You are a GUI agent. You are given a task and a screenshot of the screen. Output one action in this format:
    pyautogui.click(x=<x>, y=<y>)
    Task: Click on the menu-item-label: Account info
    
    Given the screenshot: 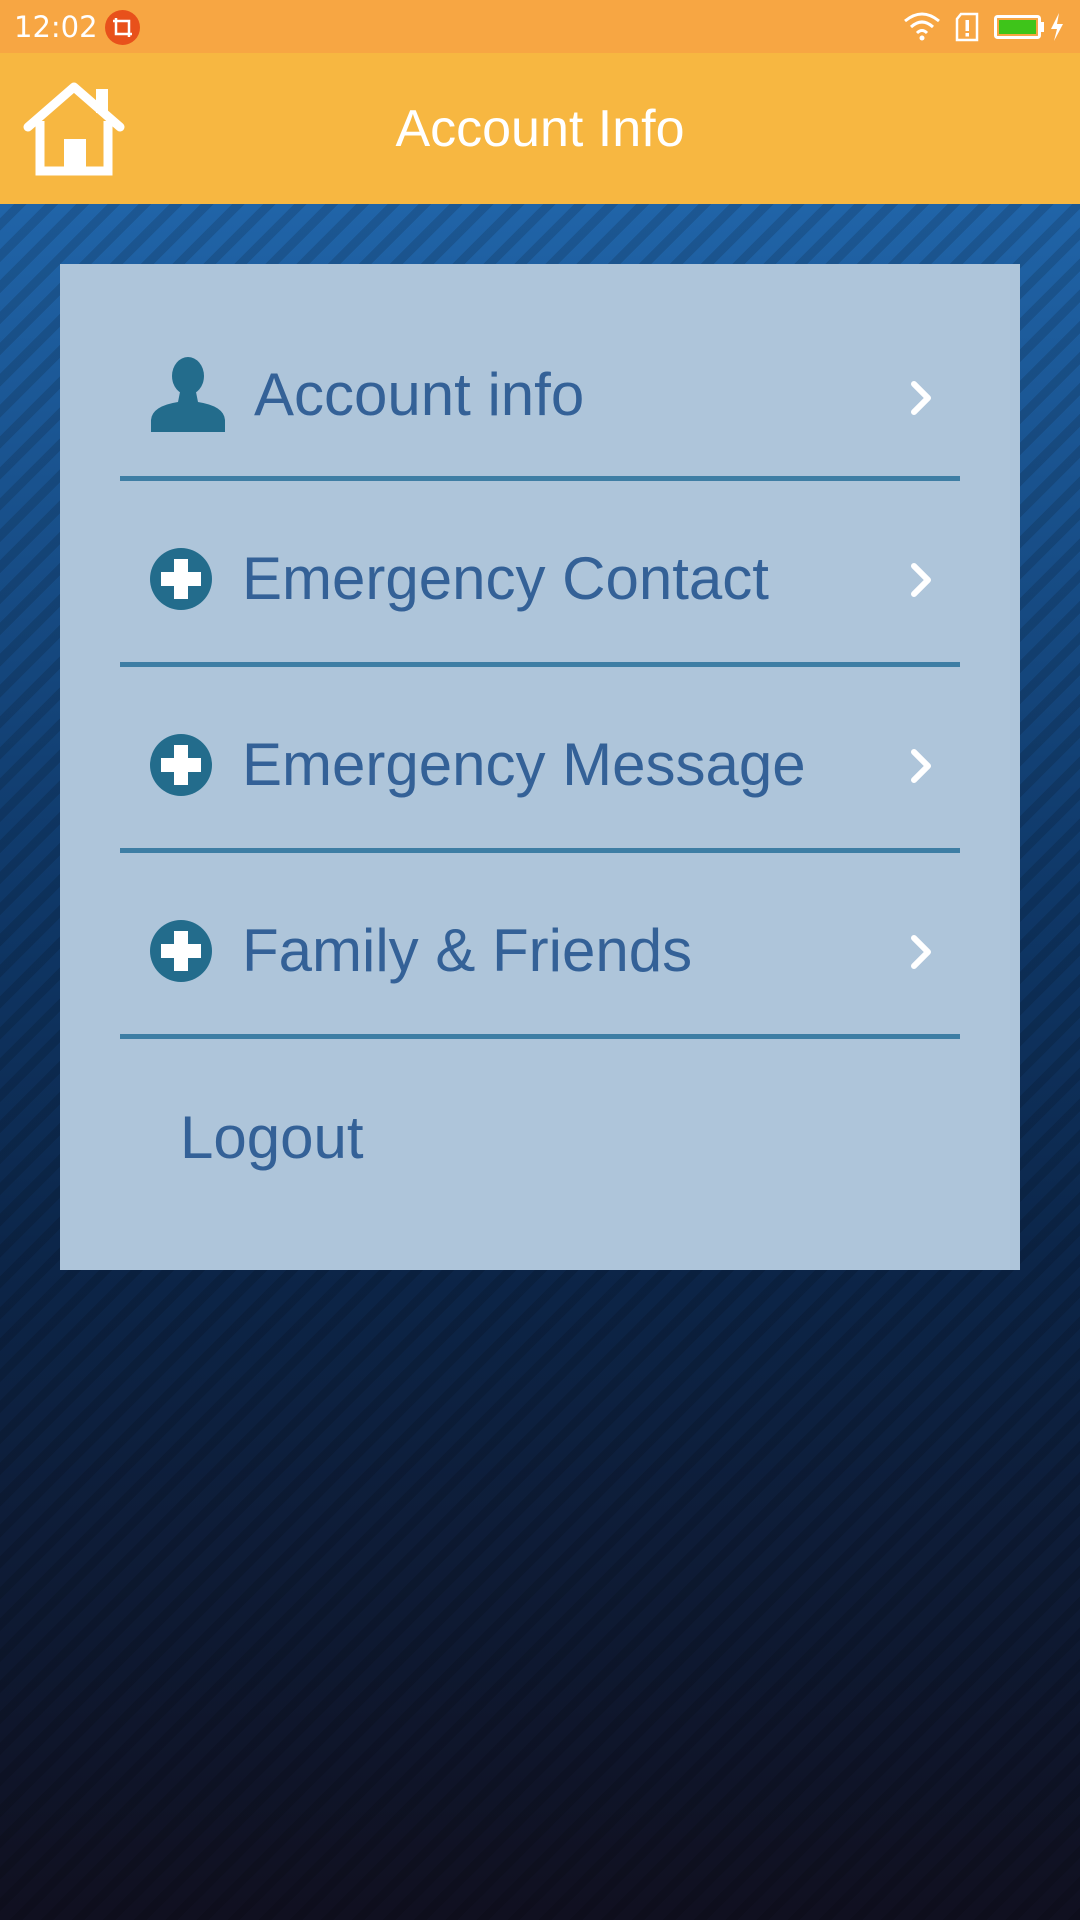 What is the action you would take?
    pyautogui.click(x=419, y=394)
    